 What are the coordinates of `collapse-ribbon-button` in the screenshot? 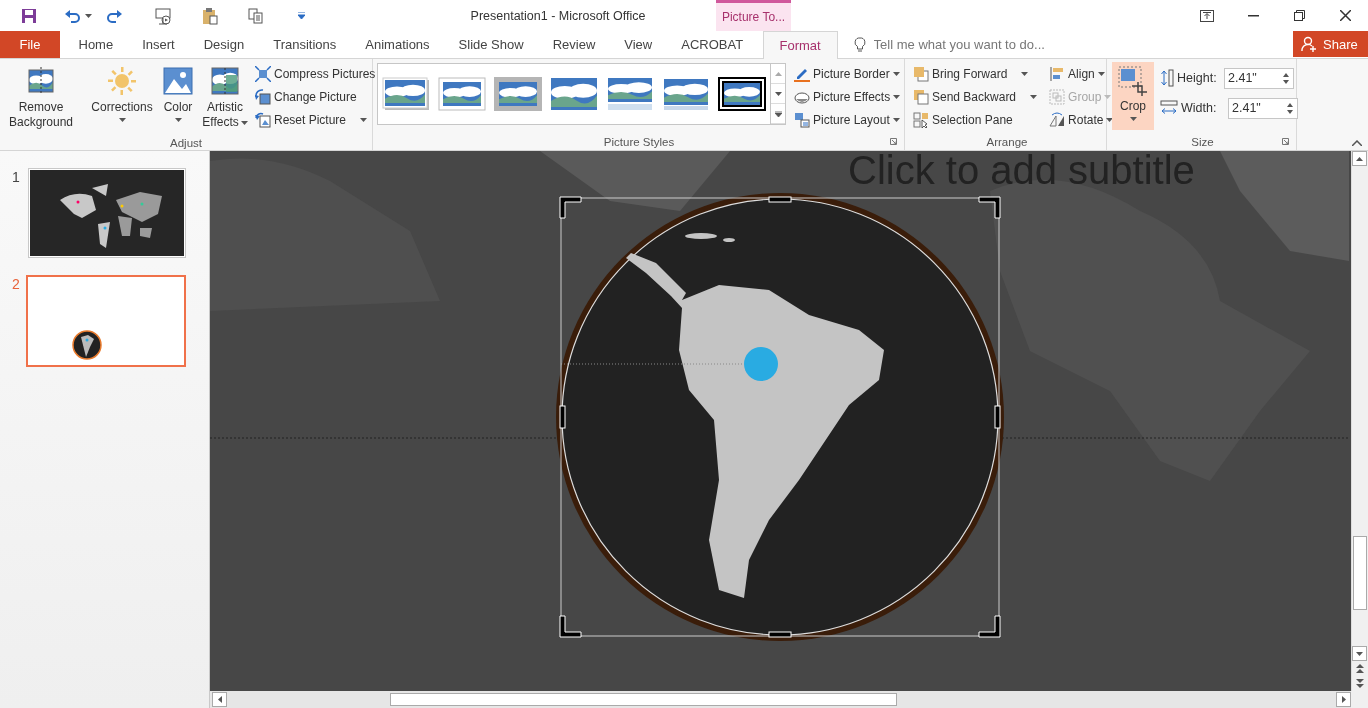 It's located at (1357, 143).